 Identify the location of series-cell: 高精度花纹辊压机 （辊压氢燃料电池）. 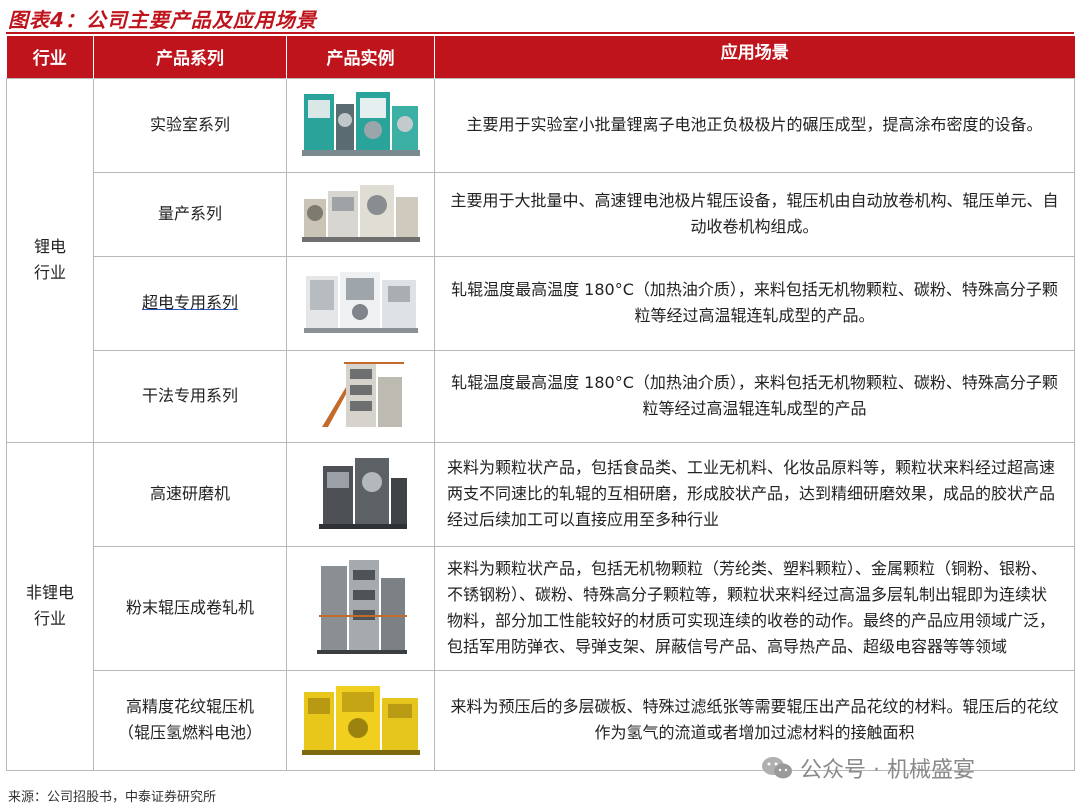
(190, 720).